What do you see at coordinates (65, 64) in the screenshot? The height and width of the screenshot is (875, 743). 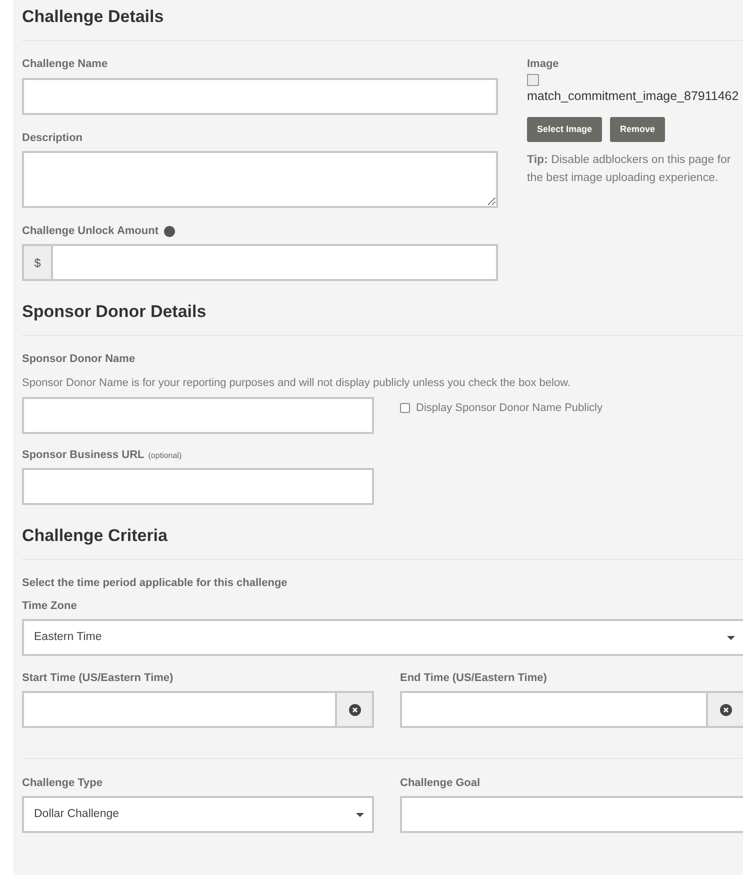 I see `field-label: Challenge Name` at bounding box center [65, 64].